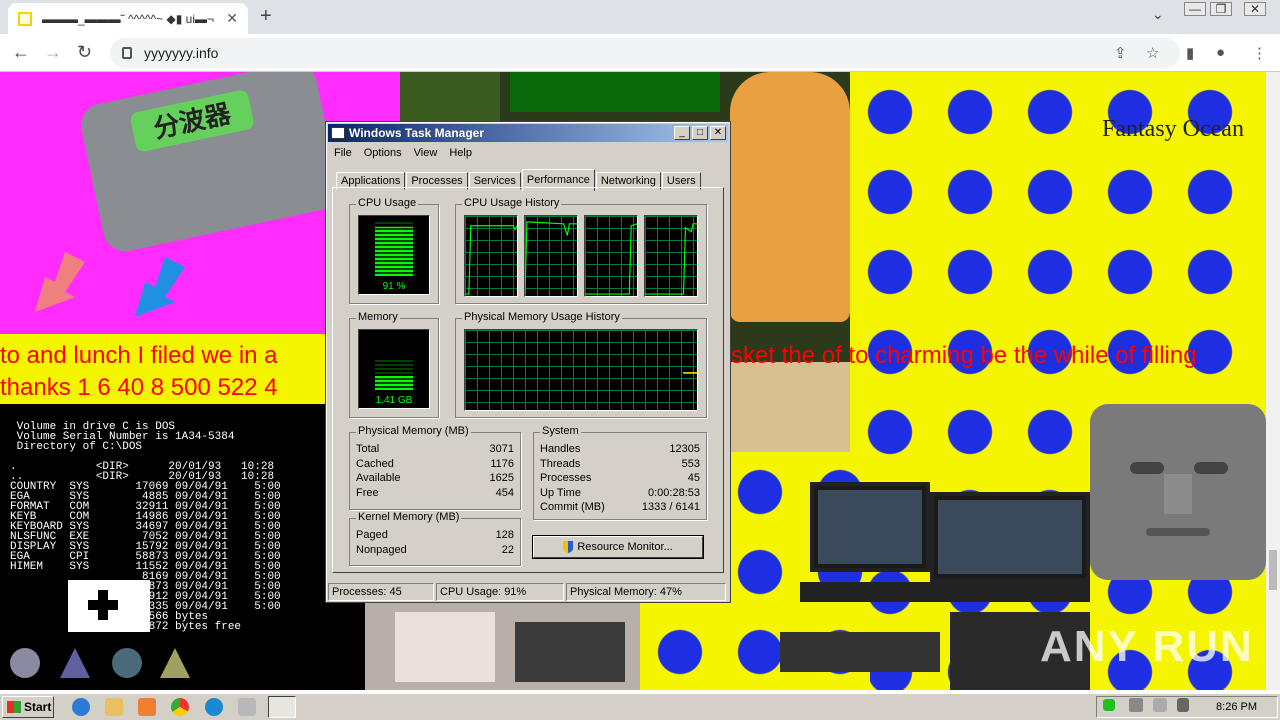 This screenshot has width=1280, height=720. I want to click on side-panel-icon: ▮, so click(1190, 53).